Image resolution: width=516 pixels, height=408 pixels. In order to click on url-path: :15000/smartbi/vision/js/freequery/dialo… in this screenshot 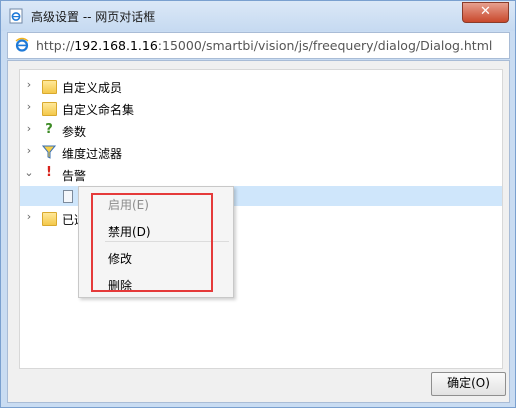, I will do `click(325, 45)`.